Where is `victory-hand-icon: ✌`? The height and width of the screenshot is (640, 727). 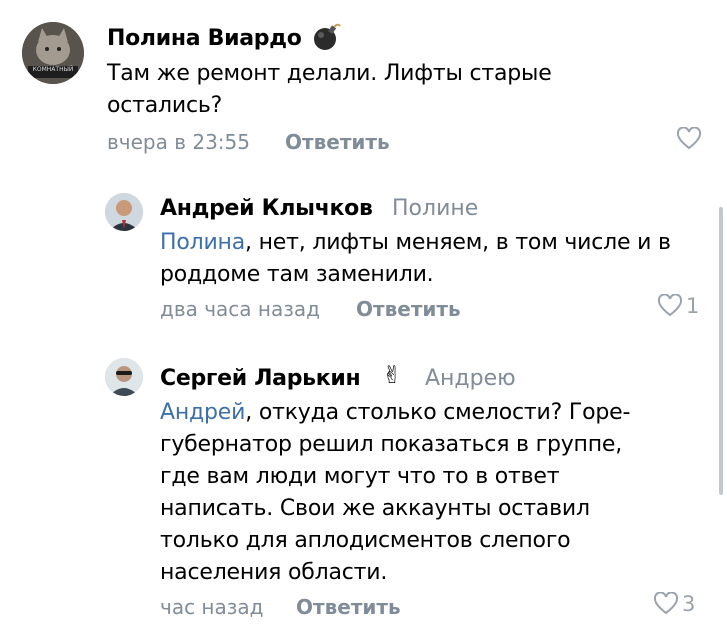
victory-hand-icon: ✌ is located at coordinates (392, 375).